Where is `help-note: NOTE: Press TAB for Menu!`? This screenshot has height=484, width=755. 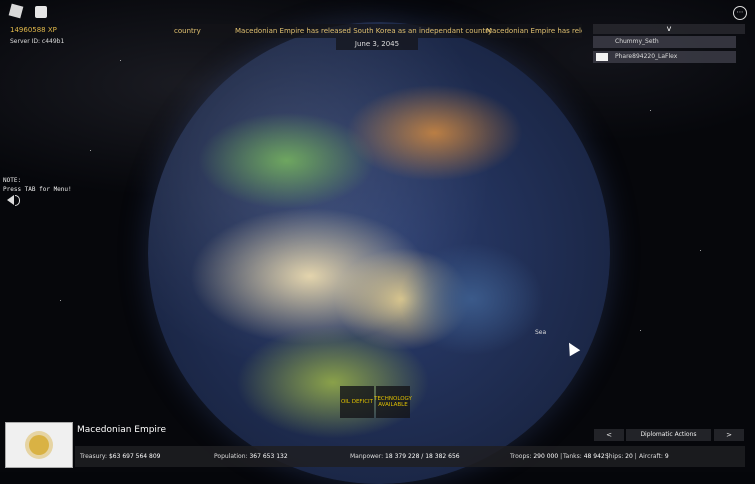 help-note: NOTE: Press TAB for Menu! is located at coordinates (37, 185).